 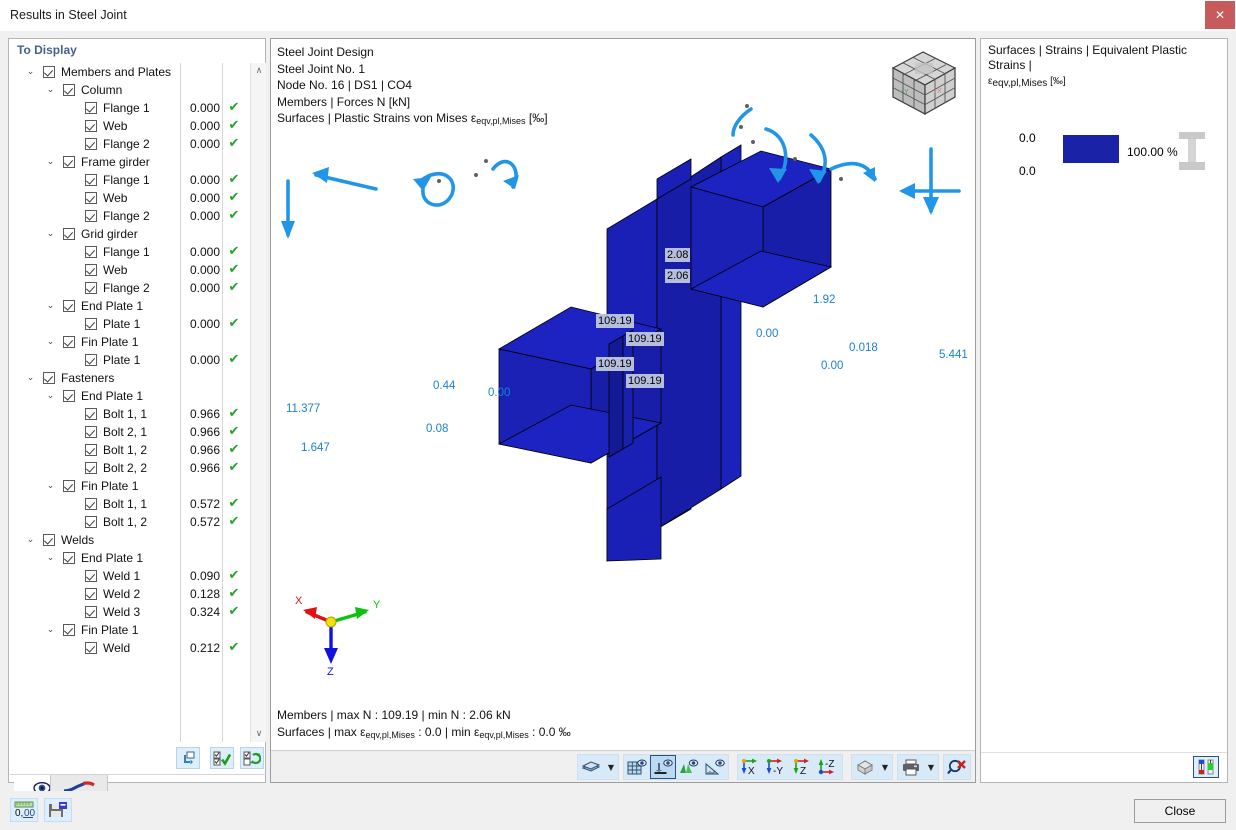 I want to click on tree-row: ⌄ Column, so click(x=138, y=90).